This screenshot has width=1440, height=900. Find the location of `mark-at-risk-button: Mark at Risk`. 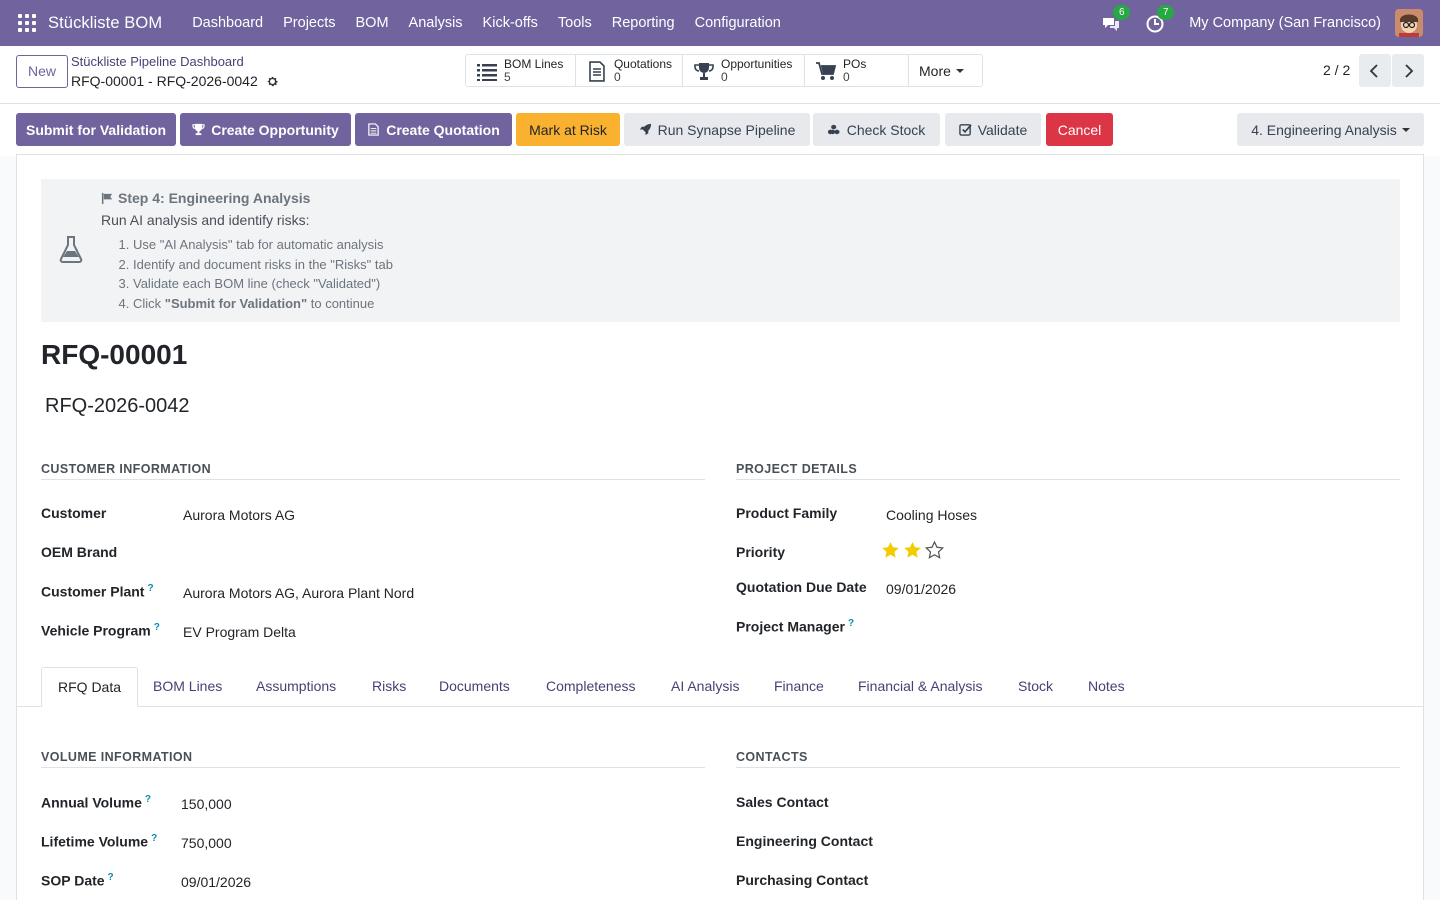

mark-at-risk-button: Mark at Risk is located at coordinates (568, 129).